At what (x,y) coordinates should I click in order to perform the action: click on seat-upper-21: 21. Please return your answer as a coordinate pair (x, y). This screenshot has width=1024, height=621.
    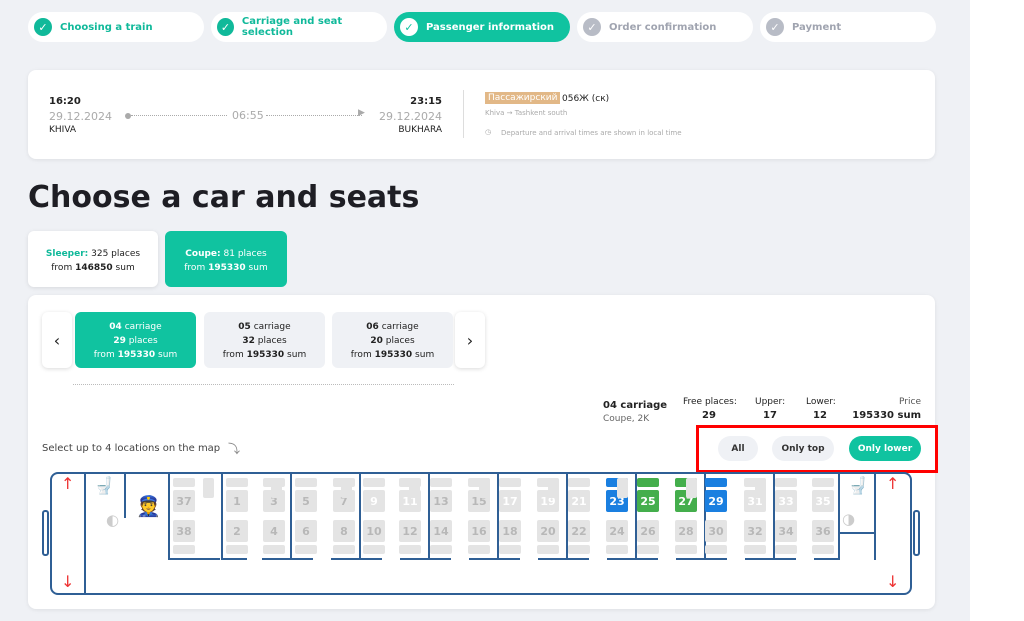
    Looking at the image, I should click on (579, 501).